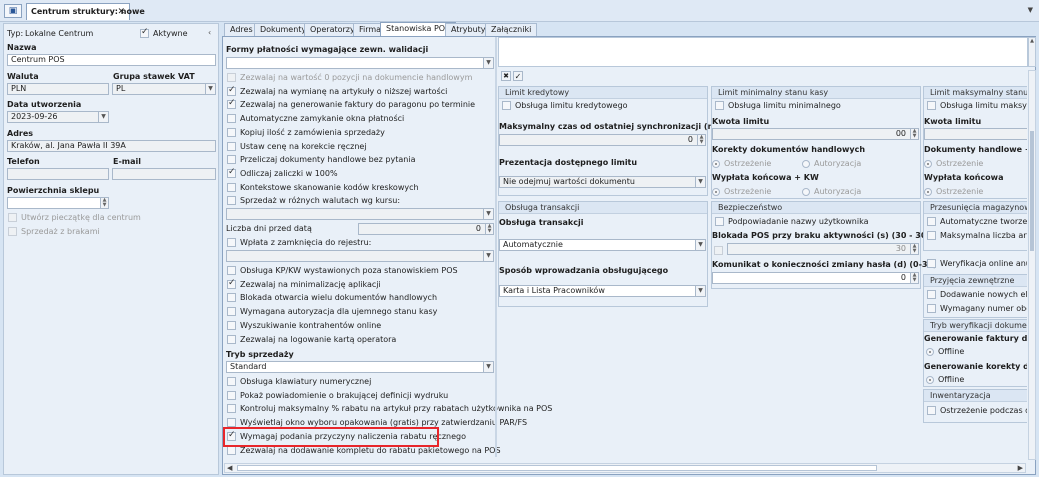  Describe the element at coordinates (164, 32) in the screenshot. I see `aktywne-checkbox: Aktywne` at that location.